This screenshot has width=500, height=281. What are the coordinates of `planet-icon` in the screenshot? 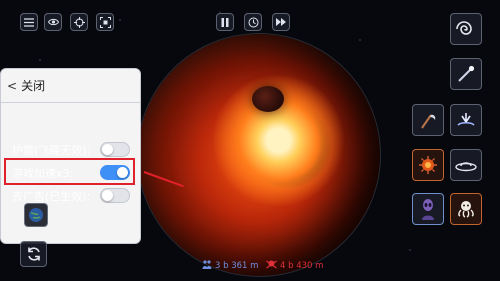 It's located at (36, 215).